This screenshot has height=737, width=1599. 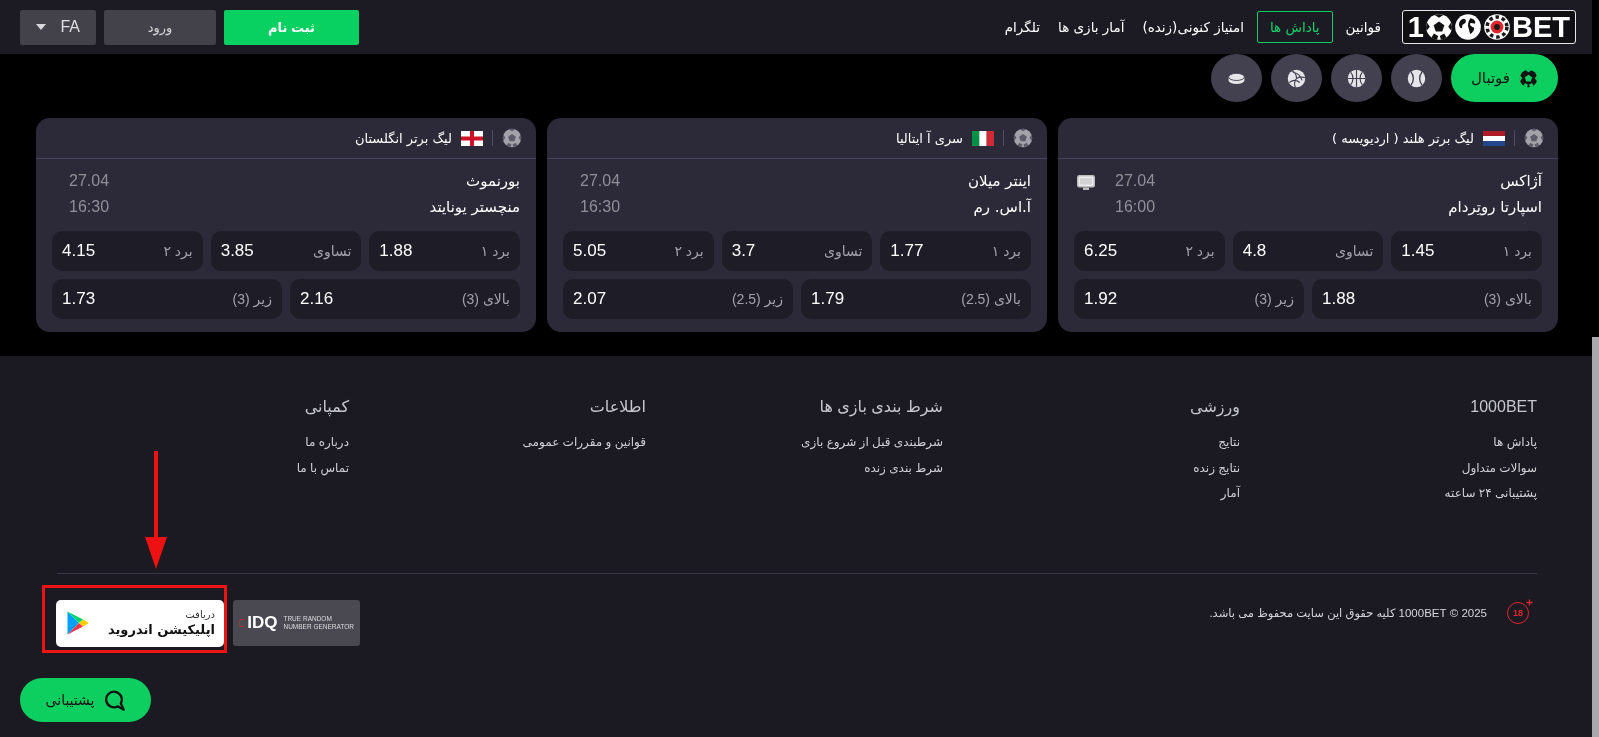 I want to click on team-name: آ.اس. رم, so click(x=1002, y=207).